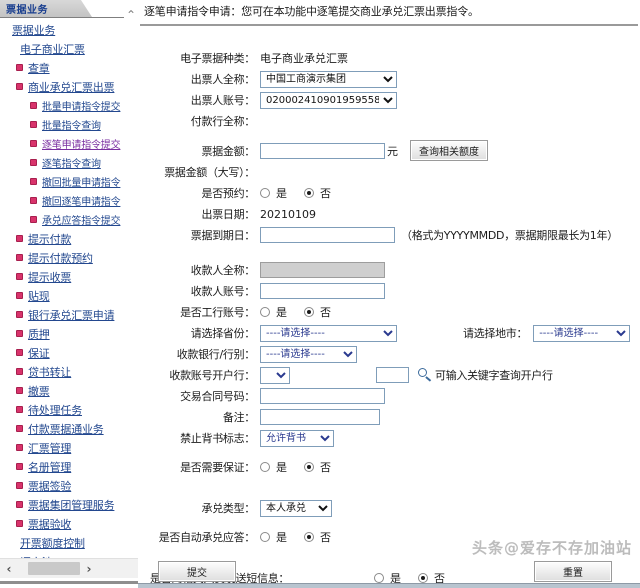  I want to click on is-icbc-yes-radio, so click(265, 312).